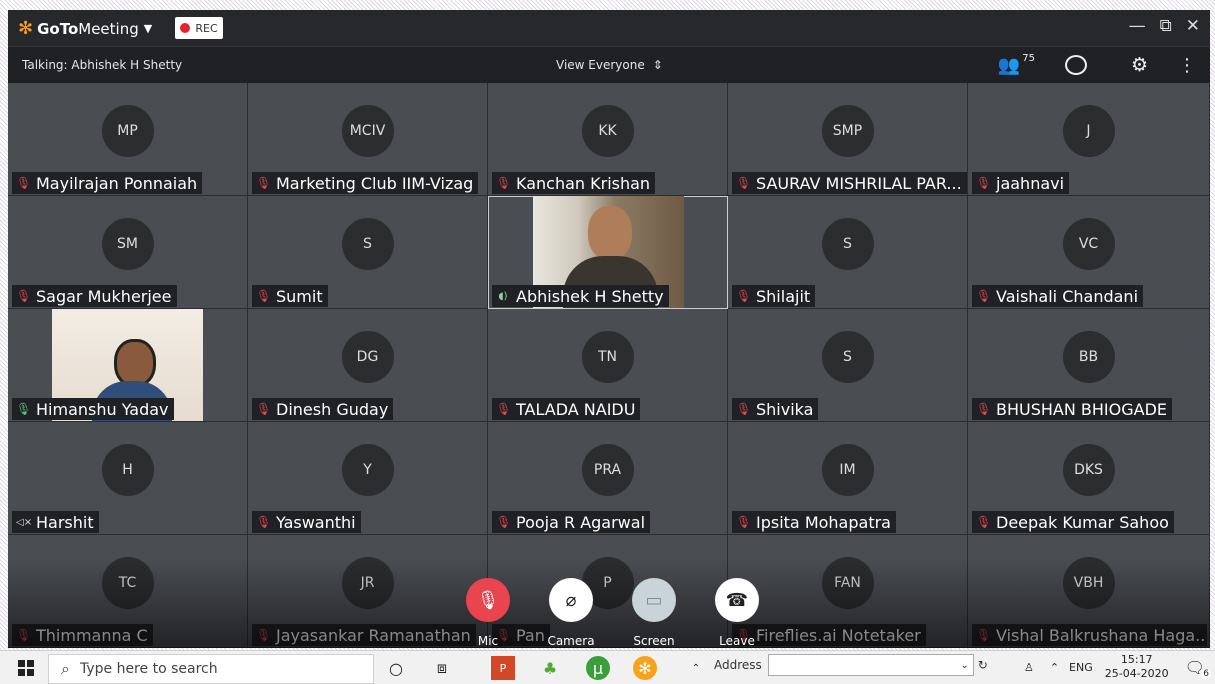 The width and height of the screenshot is (1215, 684). Describe the element at coordinates (847, 583) in the screenshot. I see `participant-avatar: FAN` at that location.